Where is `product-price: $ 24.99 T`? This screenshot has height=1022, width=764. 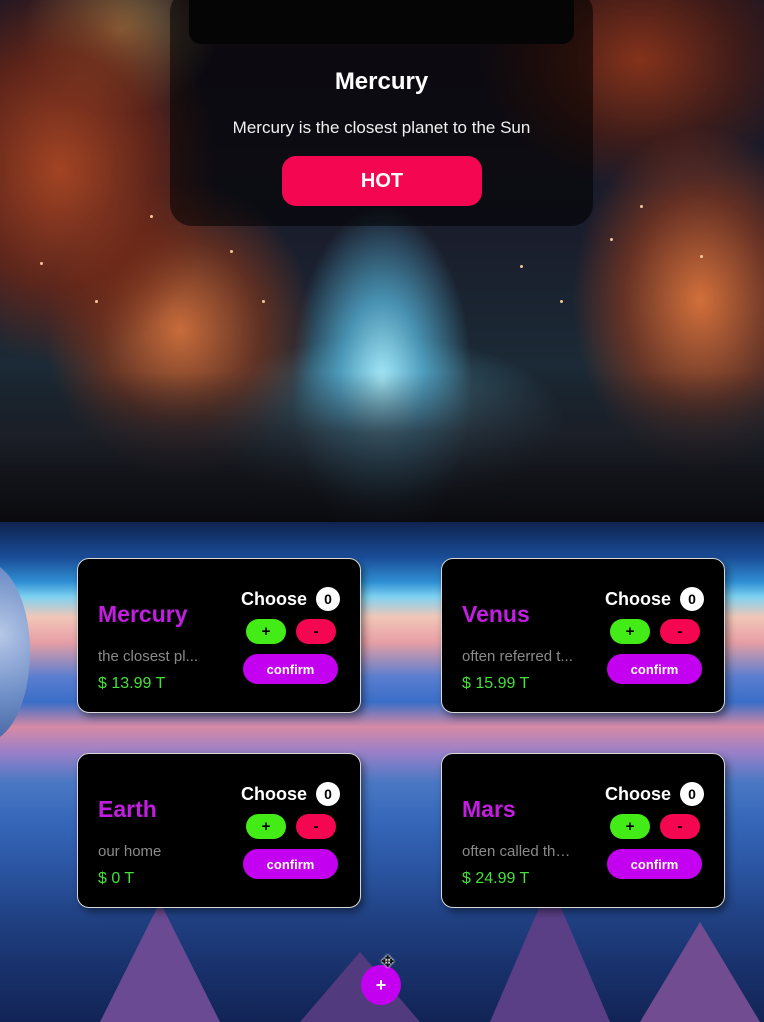 product-price: $ 24.99 T is located at coordinates (496, 878).